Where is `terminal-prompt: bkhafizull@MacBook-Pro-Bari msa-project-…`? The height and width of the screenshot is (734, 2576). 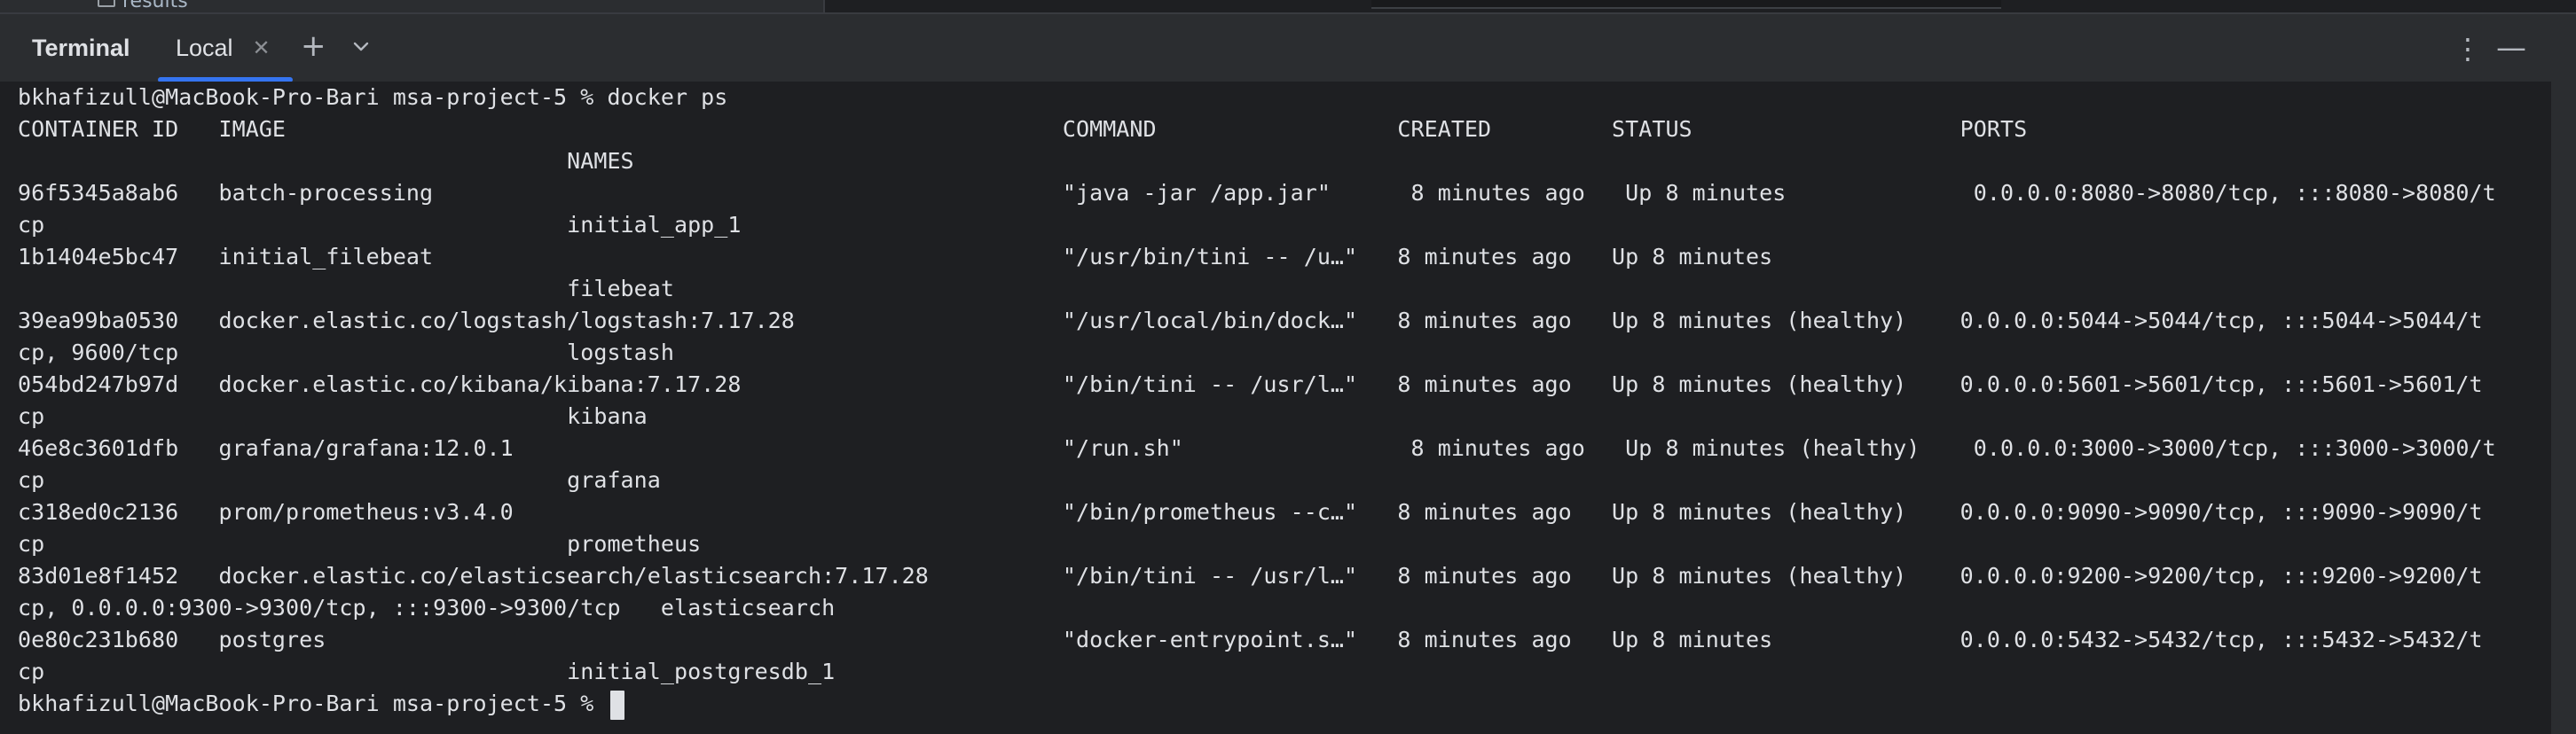
terminal-prompt: bkhafizull@MacBook-Pro-Bari msa-project-… is located at coordinates (313, 703).